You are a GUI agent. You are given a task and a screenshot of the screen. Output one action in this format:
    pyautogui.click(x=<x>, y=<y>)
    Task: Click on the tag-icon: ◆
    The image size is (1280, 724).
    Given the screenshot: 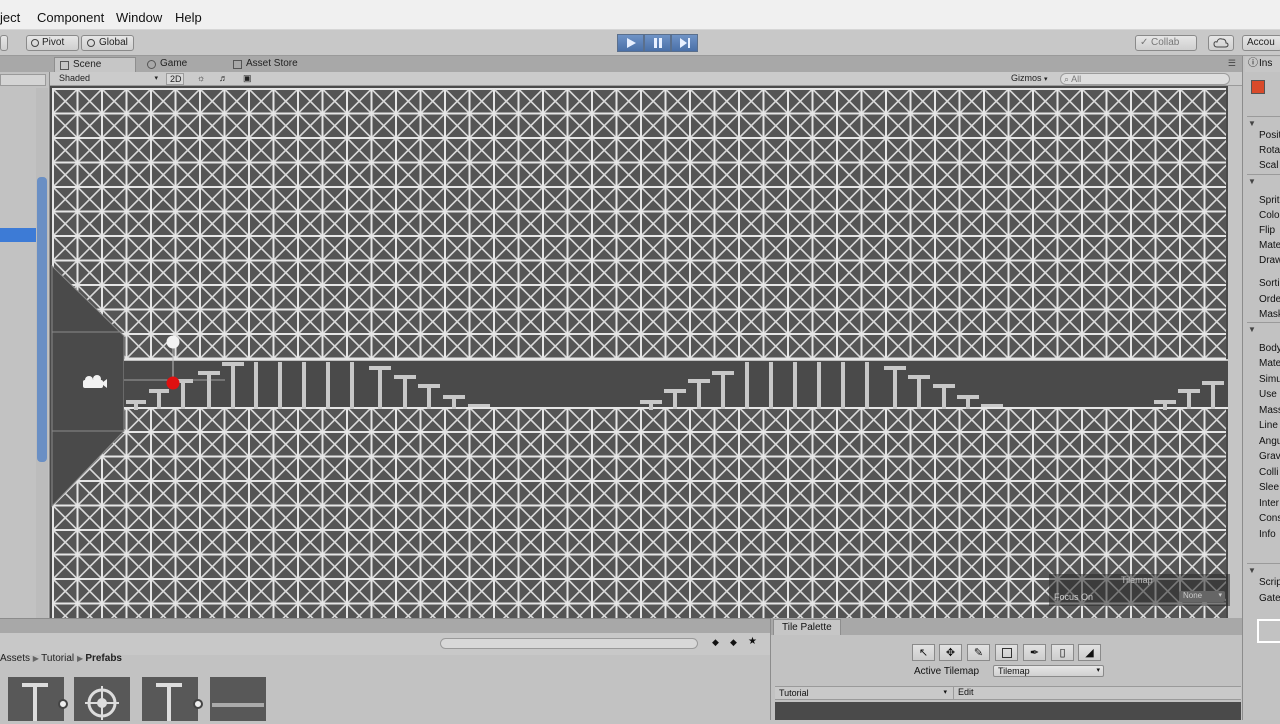 What is the action you would take?
    pyautogui.click(x=733, y=642)
    